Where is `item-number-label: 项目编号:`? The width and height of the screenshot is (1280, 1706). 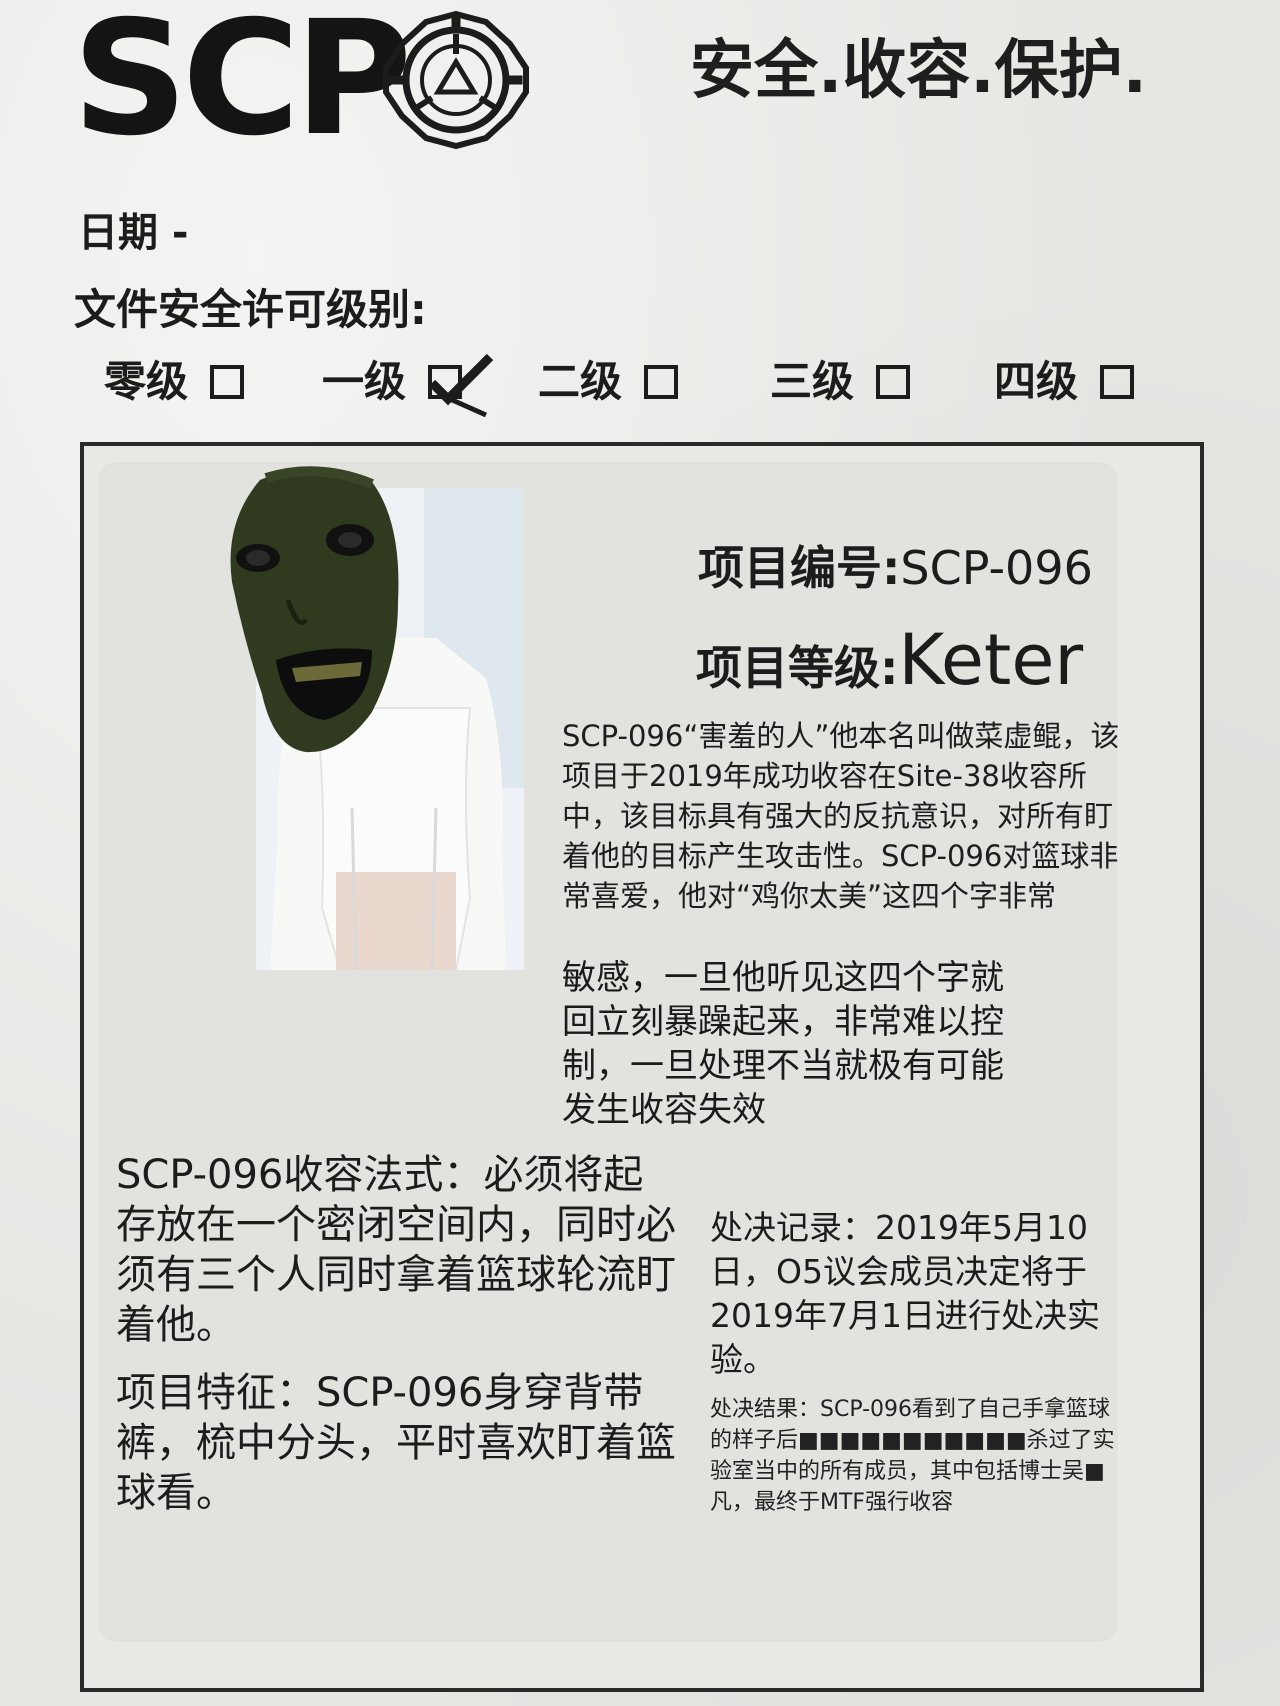
item-number-label: 项目编号: is located at coordinates (799, 568).